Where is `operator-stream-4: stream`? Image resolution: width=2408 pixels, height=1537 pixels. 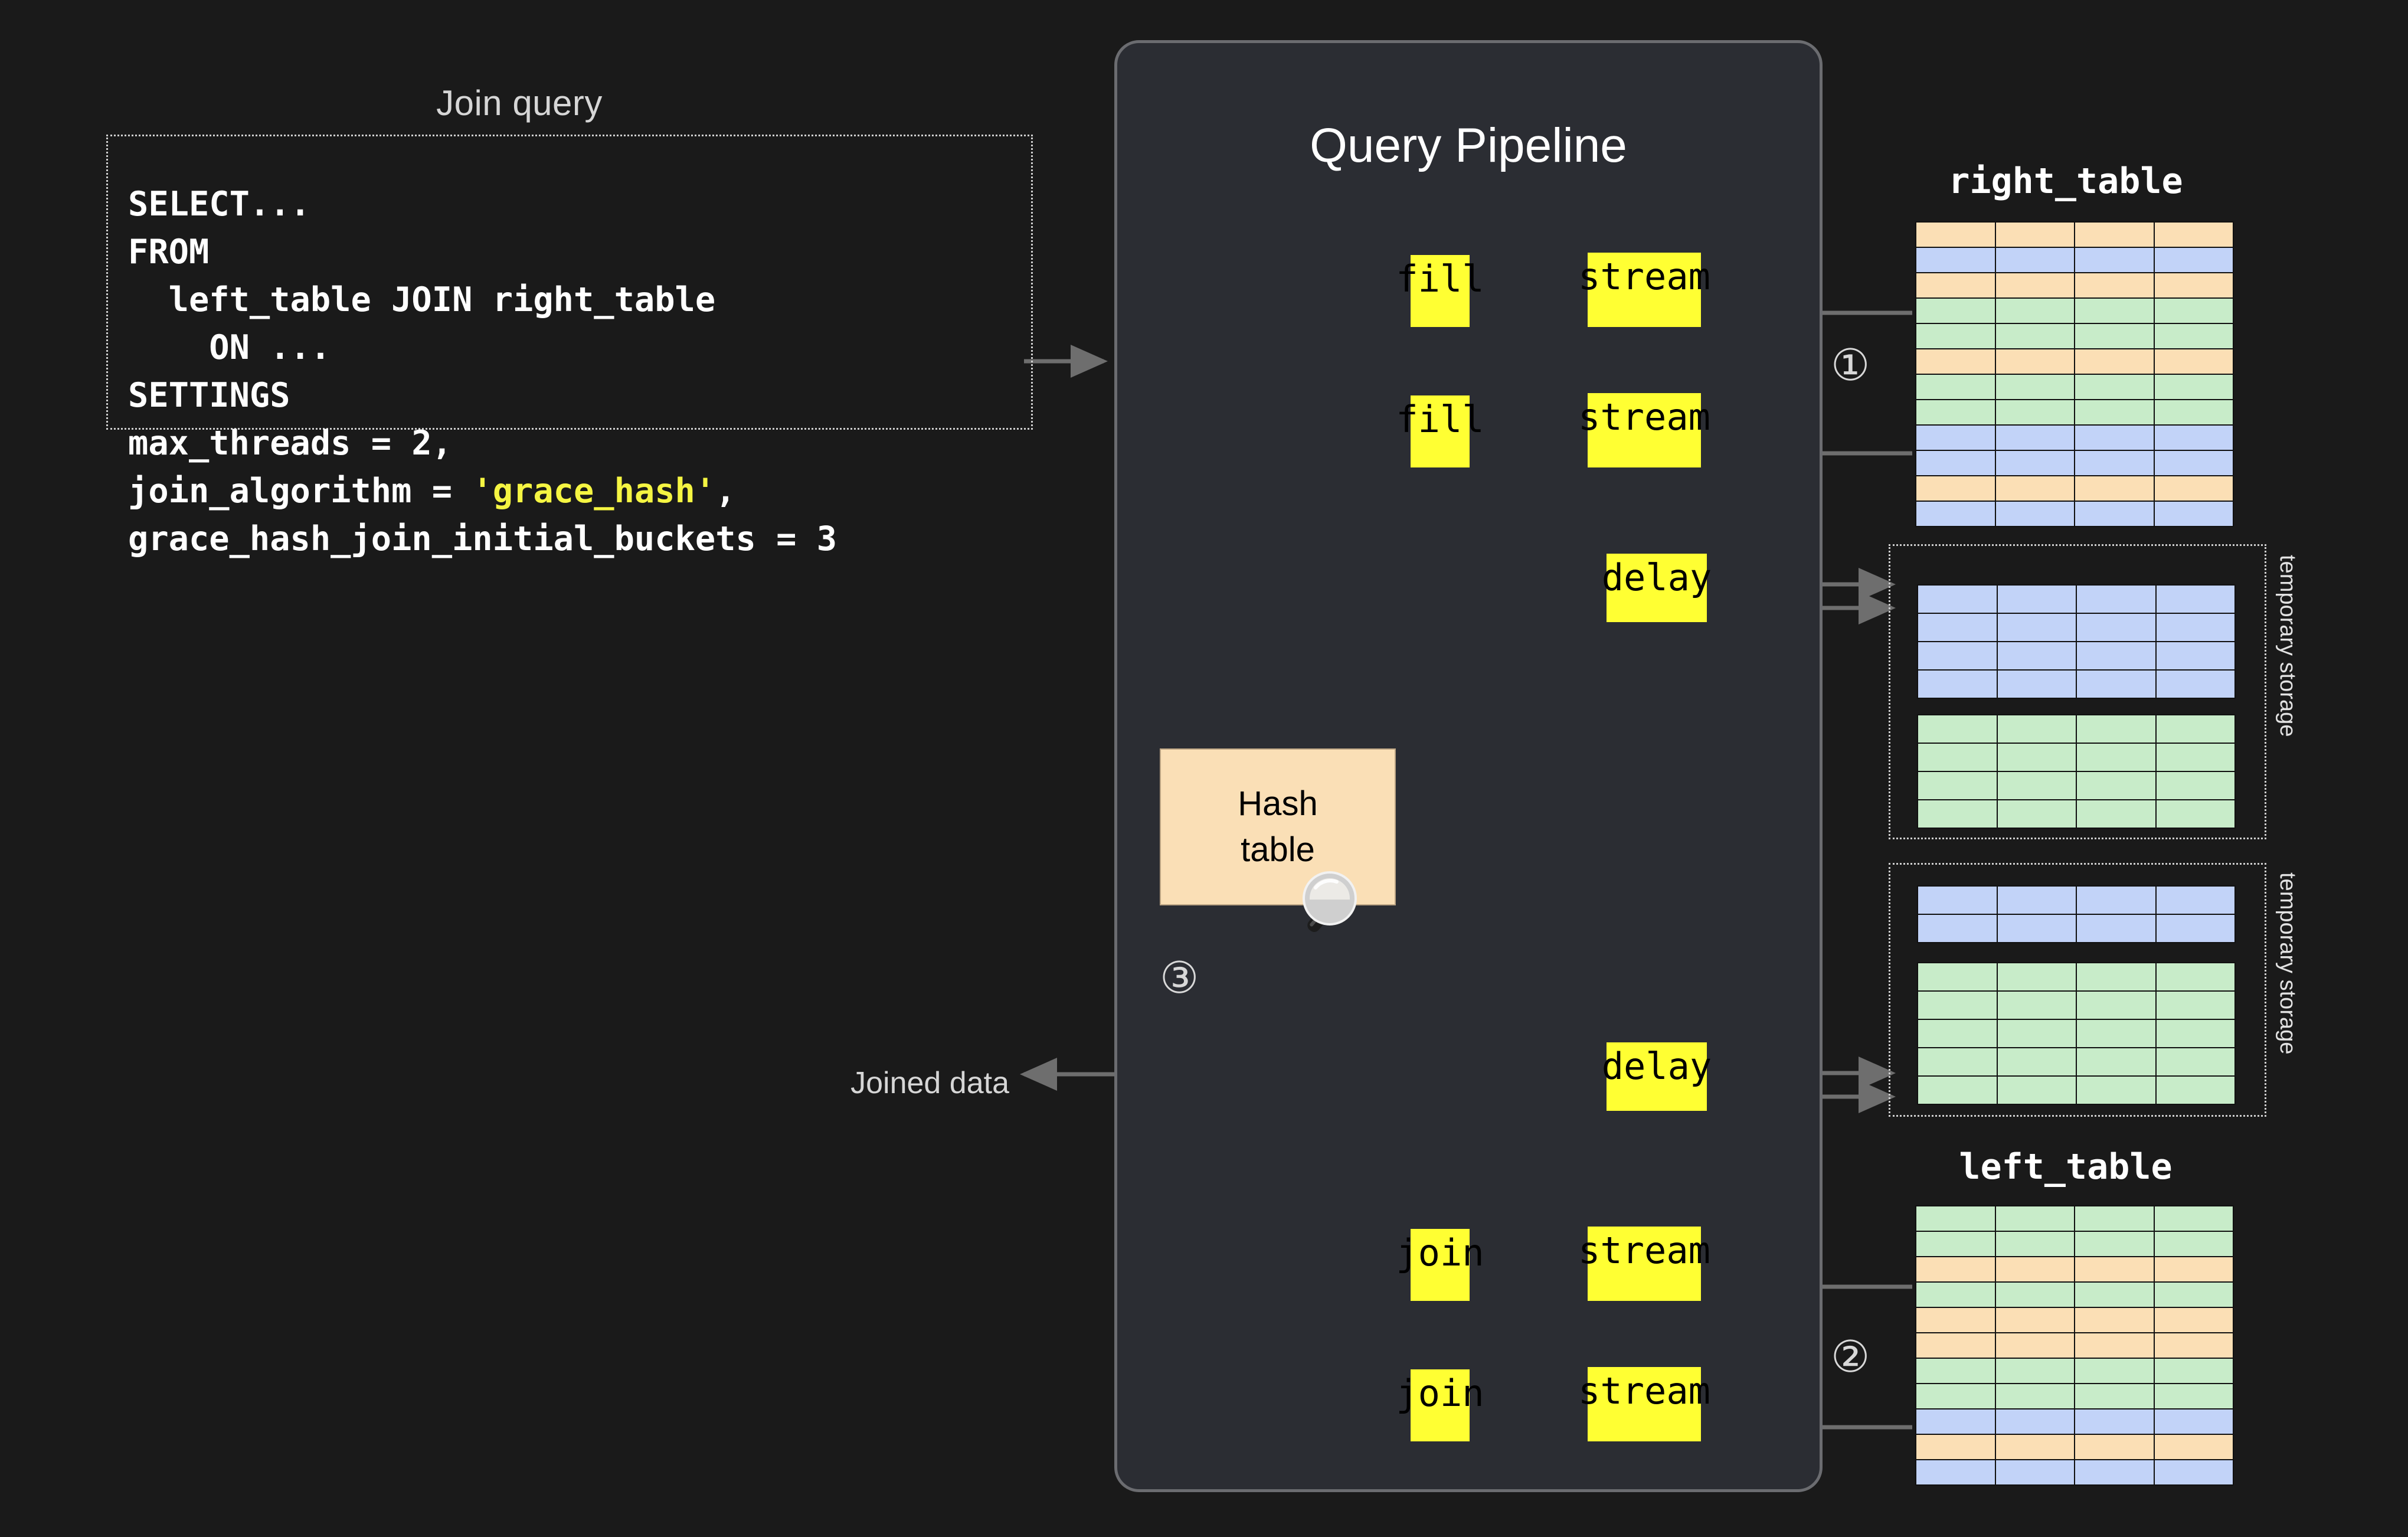 operator-stream-4: stream is located at coordinates (1644, 1404).